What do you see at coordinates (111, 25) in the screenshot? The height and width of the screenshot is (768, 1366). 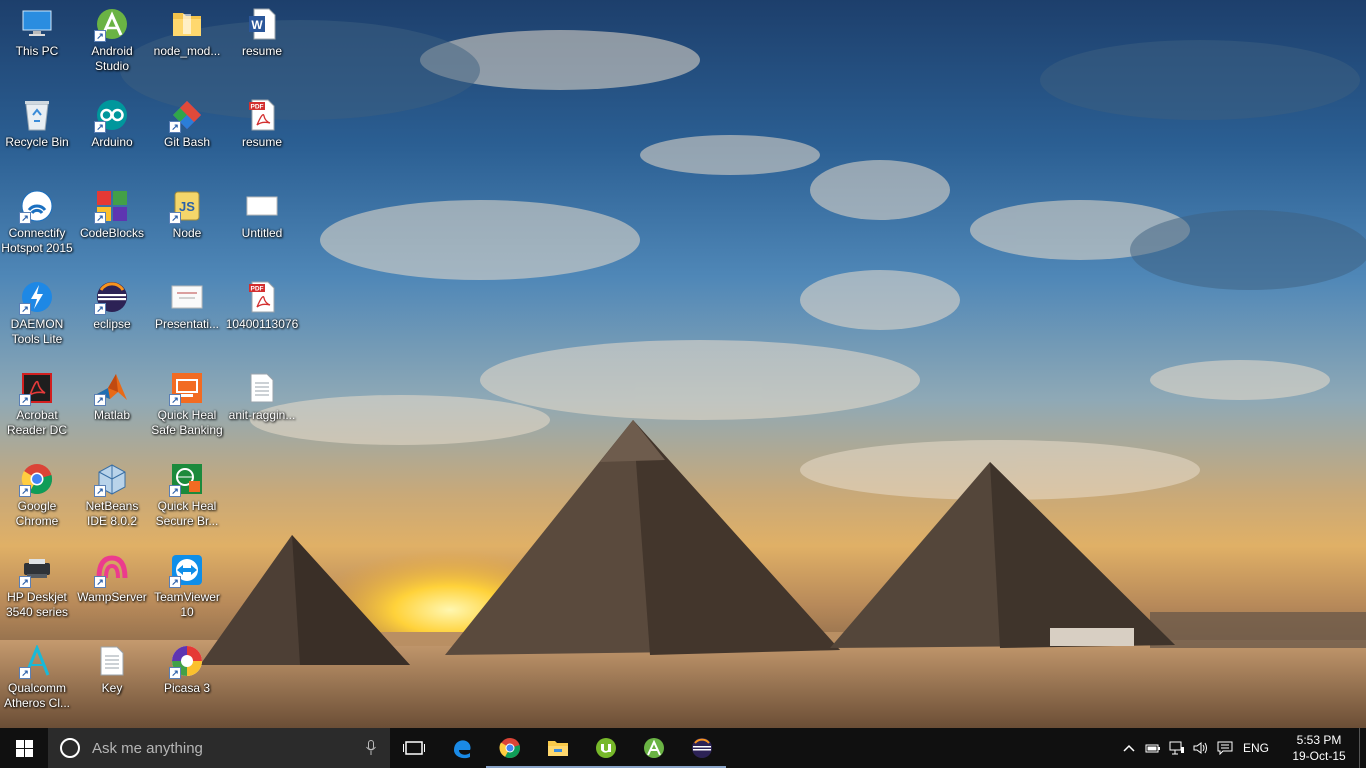 I see `android-studio-icon: ↗` at bounding box center [111, 25].